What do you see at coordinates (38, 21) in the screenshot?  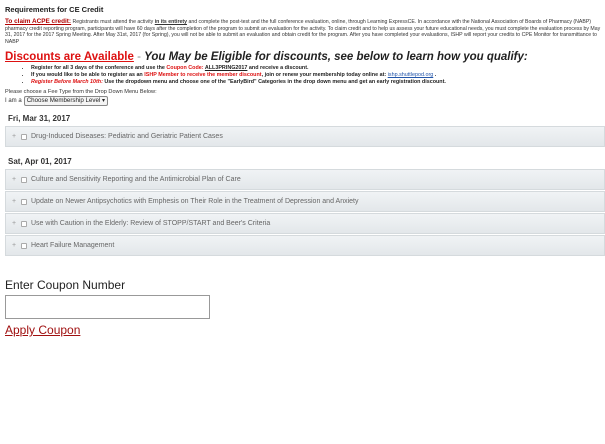 I see `claim-lead: To claim ACPE credit:` at bounding box center [38, 21].